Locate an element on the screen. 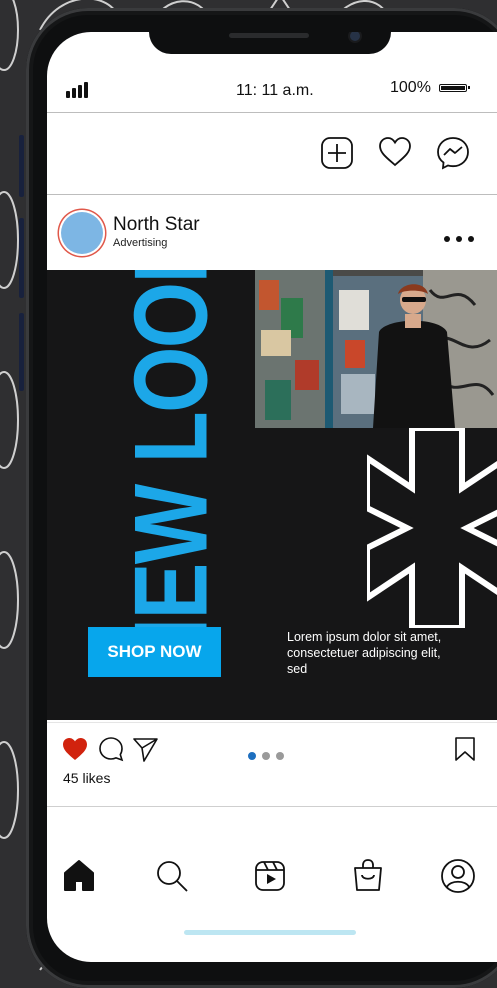  messenger-icon is located at coordinates (453, 153).